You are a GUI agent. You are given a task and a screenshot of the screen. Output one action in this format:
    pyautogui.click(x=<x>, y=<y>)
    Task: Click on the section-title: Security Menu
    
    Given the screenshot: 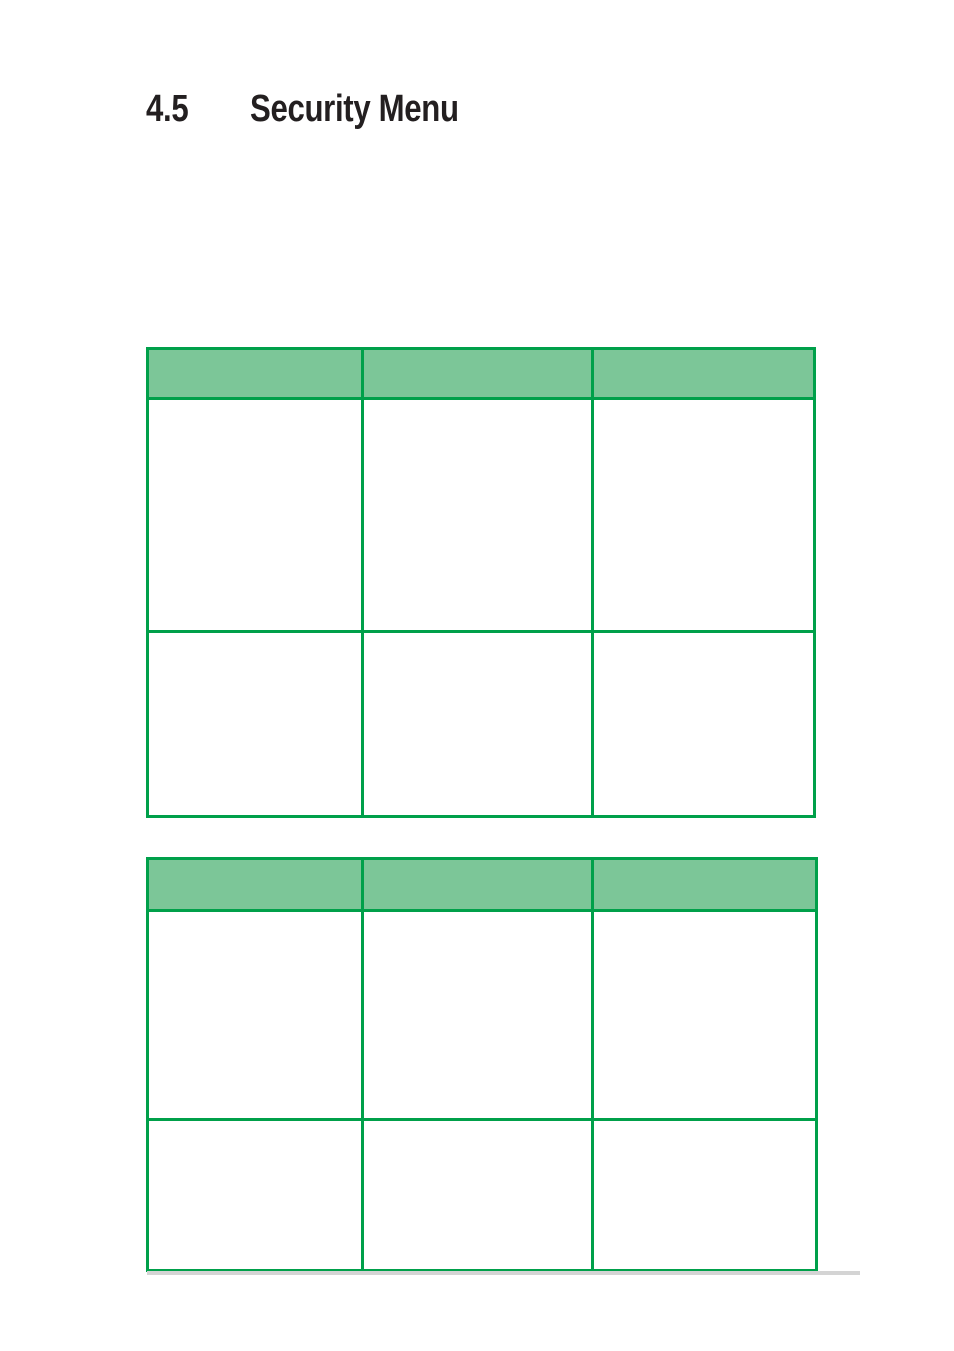 What is the action you would take?
    pyautogui.click(x=354, y=109)
    